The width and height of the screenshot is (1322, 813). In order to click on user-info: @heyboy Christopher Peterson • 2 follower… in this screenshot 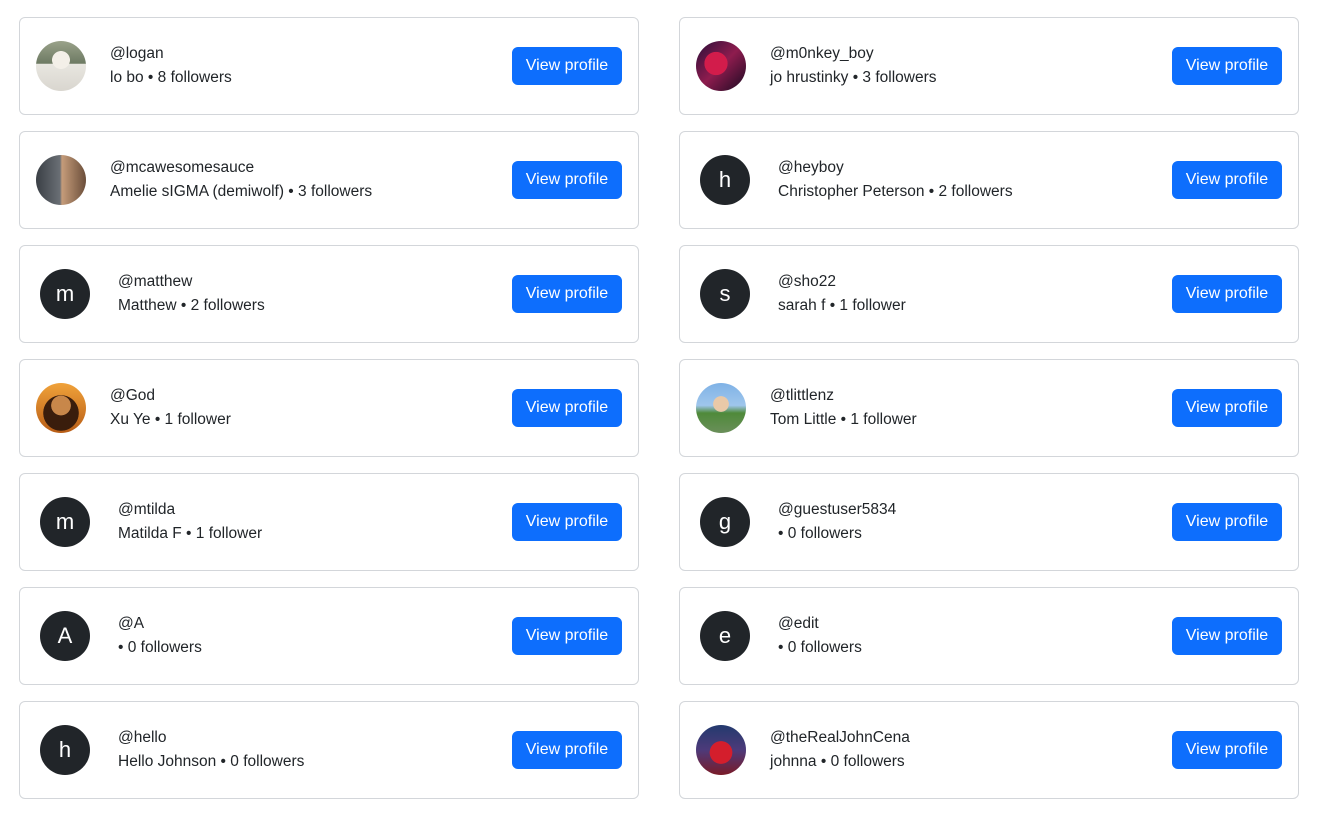, I will do `click(975, 180)`.